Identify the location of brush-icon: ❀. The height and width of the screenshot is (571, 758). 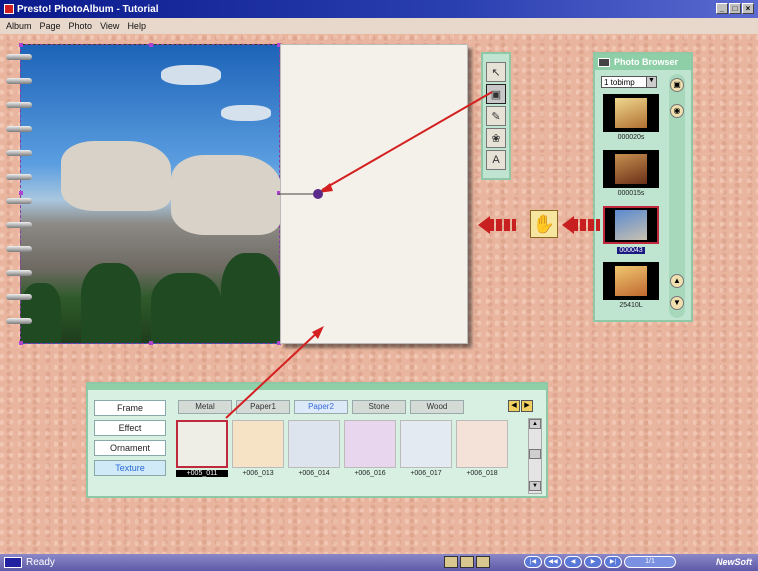
(496, 138).